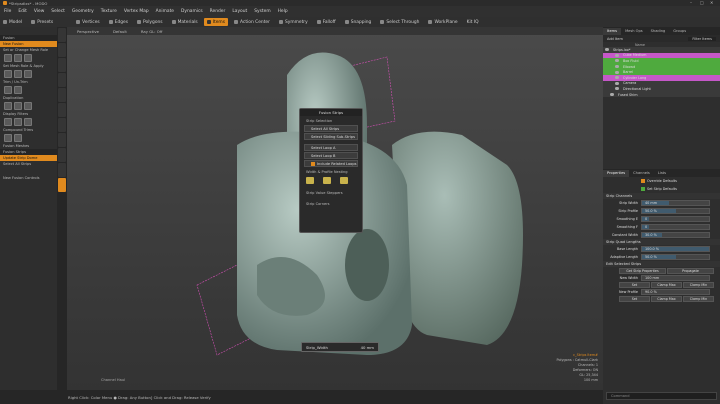 The height and width of the screenshot is (404, 720). What do you see at coordinates (634, 299) in the screenshot?
I see `set-profile-button: Set` at bounding box center [634, 299].